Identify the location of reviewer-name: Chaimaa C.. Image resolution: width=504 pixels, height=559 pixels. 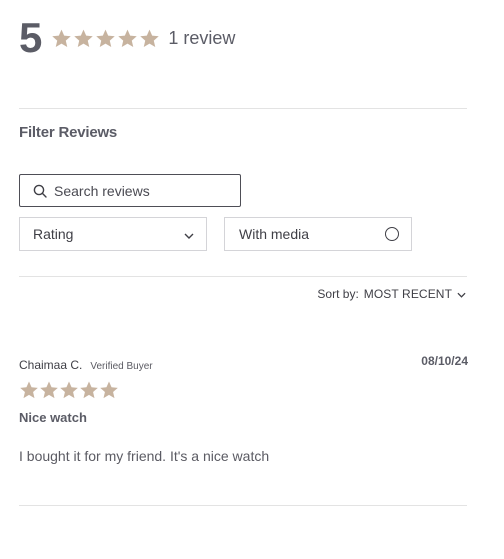
(51, 365).